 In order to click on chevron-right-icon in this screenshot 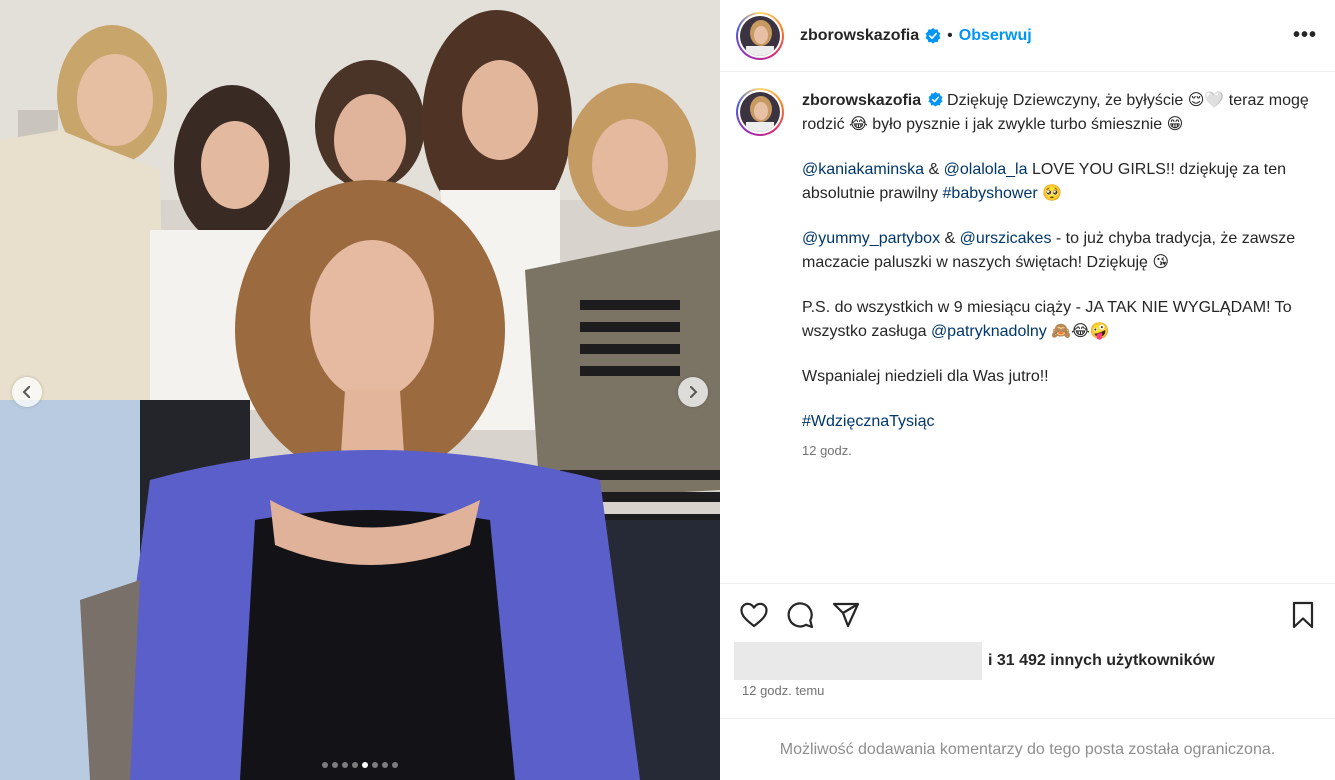, I will do `click(694, 392)`.